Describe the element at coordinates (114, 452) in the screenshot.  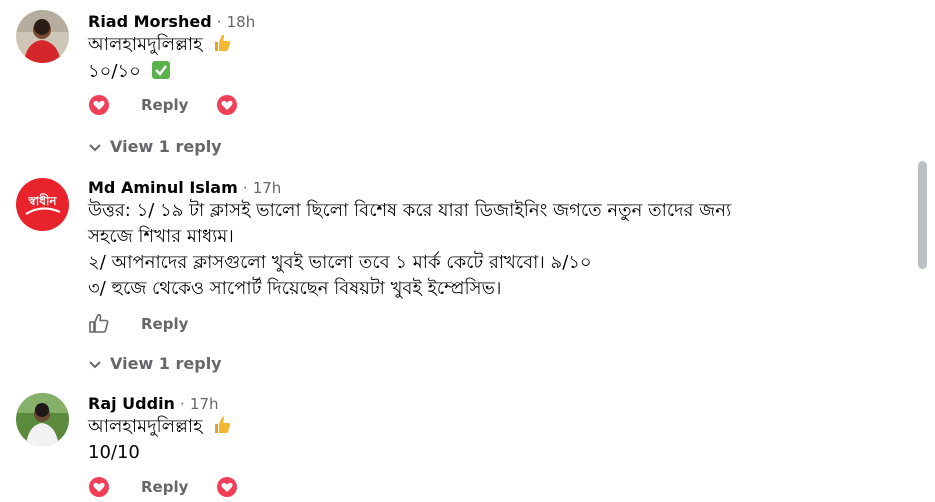
I see `comment-text: 10/10` at that location.